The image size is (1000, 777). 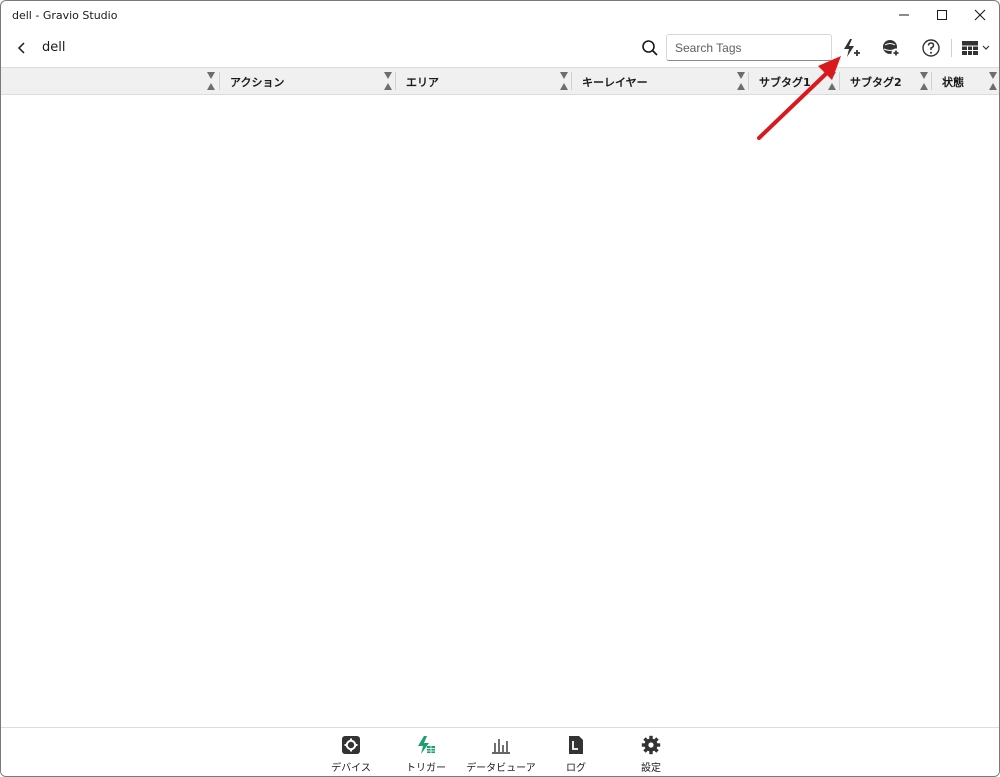 I want to click on minimize-button, so click(x=904, y=15).